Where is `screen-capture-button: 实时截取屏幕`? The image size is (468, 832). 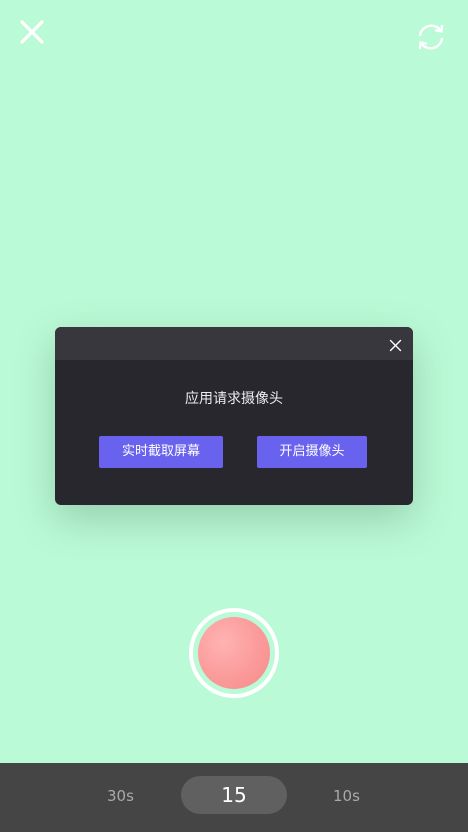
screen-capture-button: 实时截取屏幕 is located at coordinates (161, 452).